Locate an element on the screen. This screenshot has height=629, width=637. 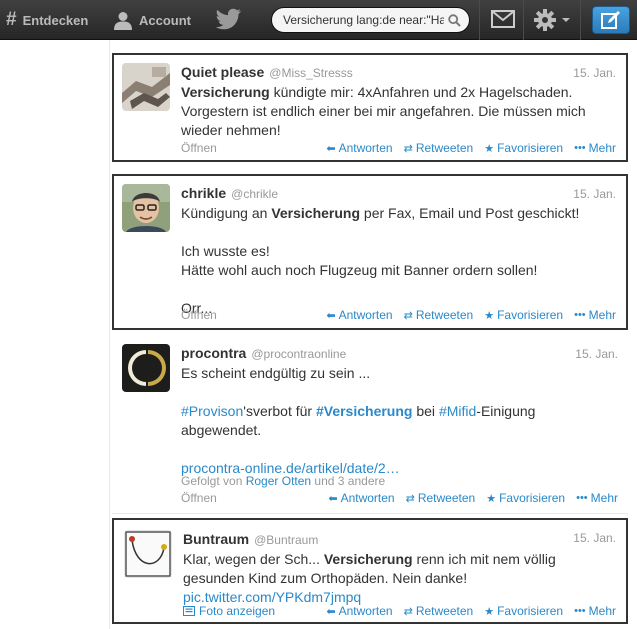
tweet-line: Ich wusste es! is located at coordinates (225, 251).